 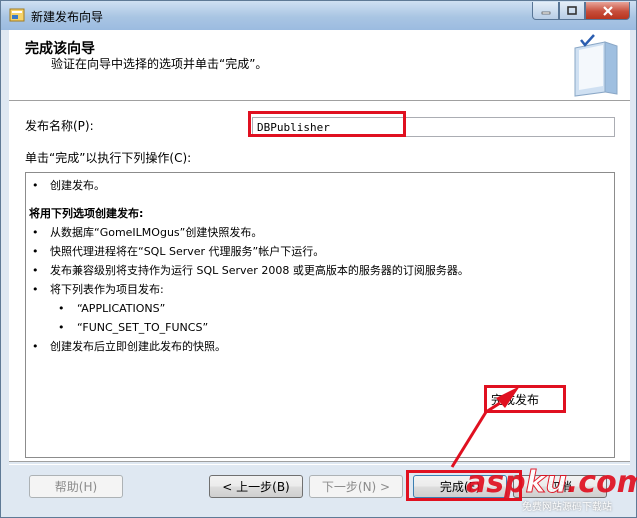 What do you see at coordinates (321, 327) in the screenshot?
I see `article-item: “FUNC_SET_TO_FUNCS”` at bounding box center [321, 327].